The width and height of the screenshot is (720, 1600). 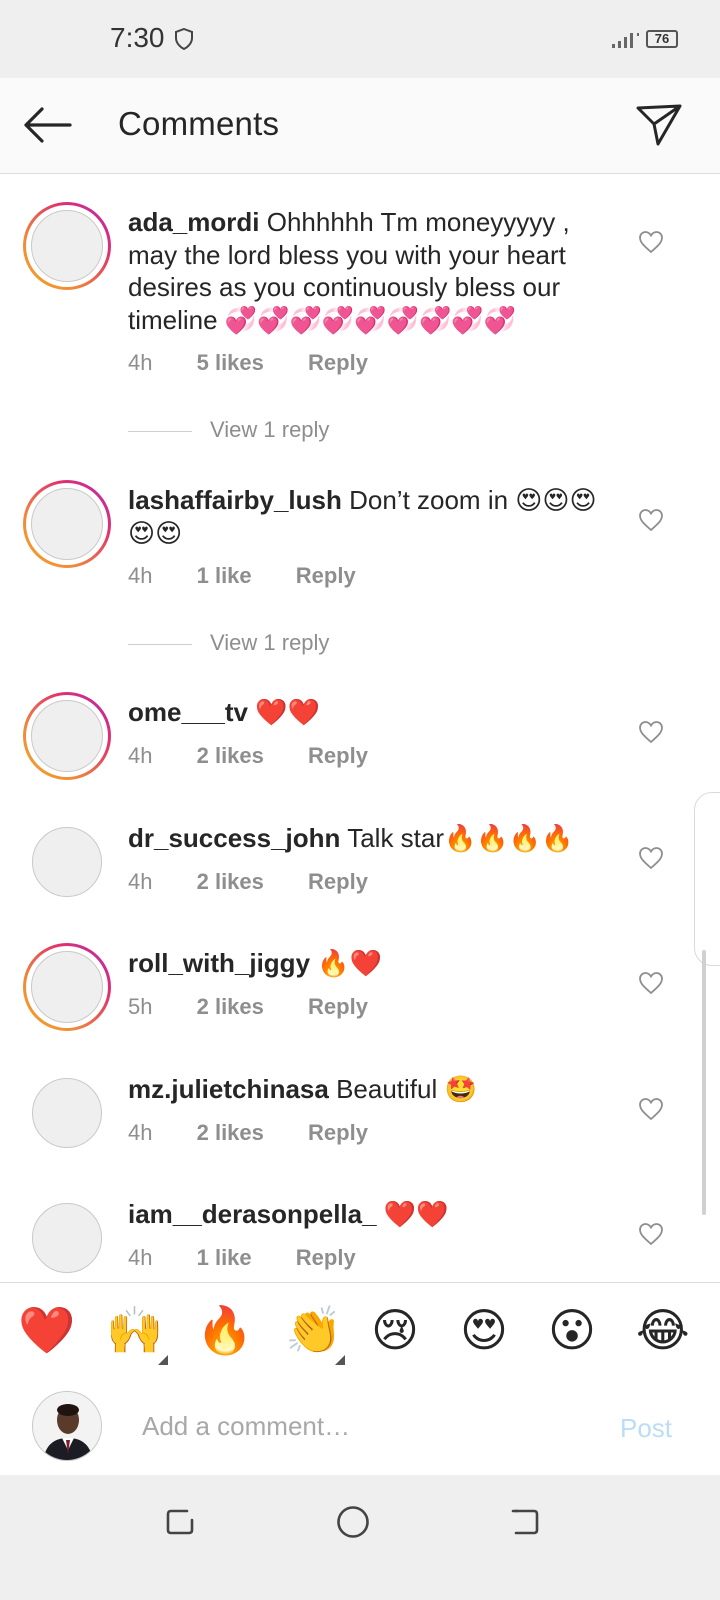 What do you see at coordinates (360, 126) in the screenshot?
I see `comments-header: Comments` at bounding box center [360, 126].